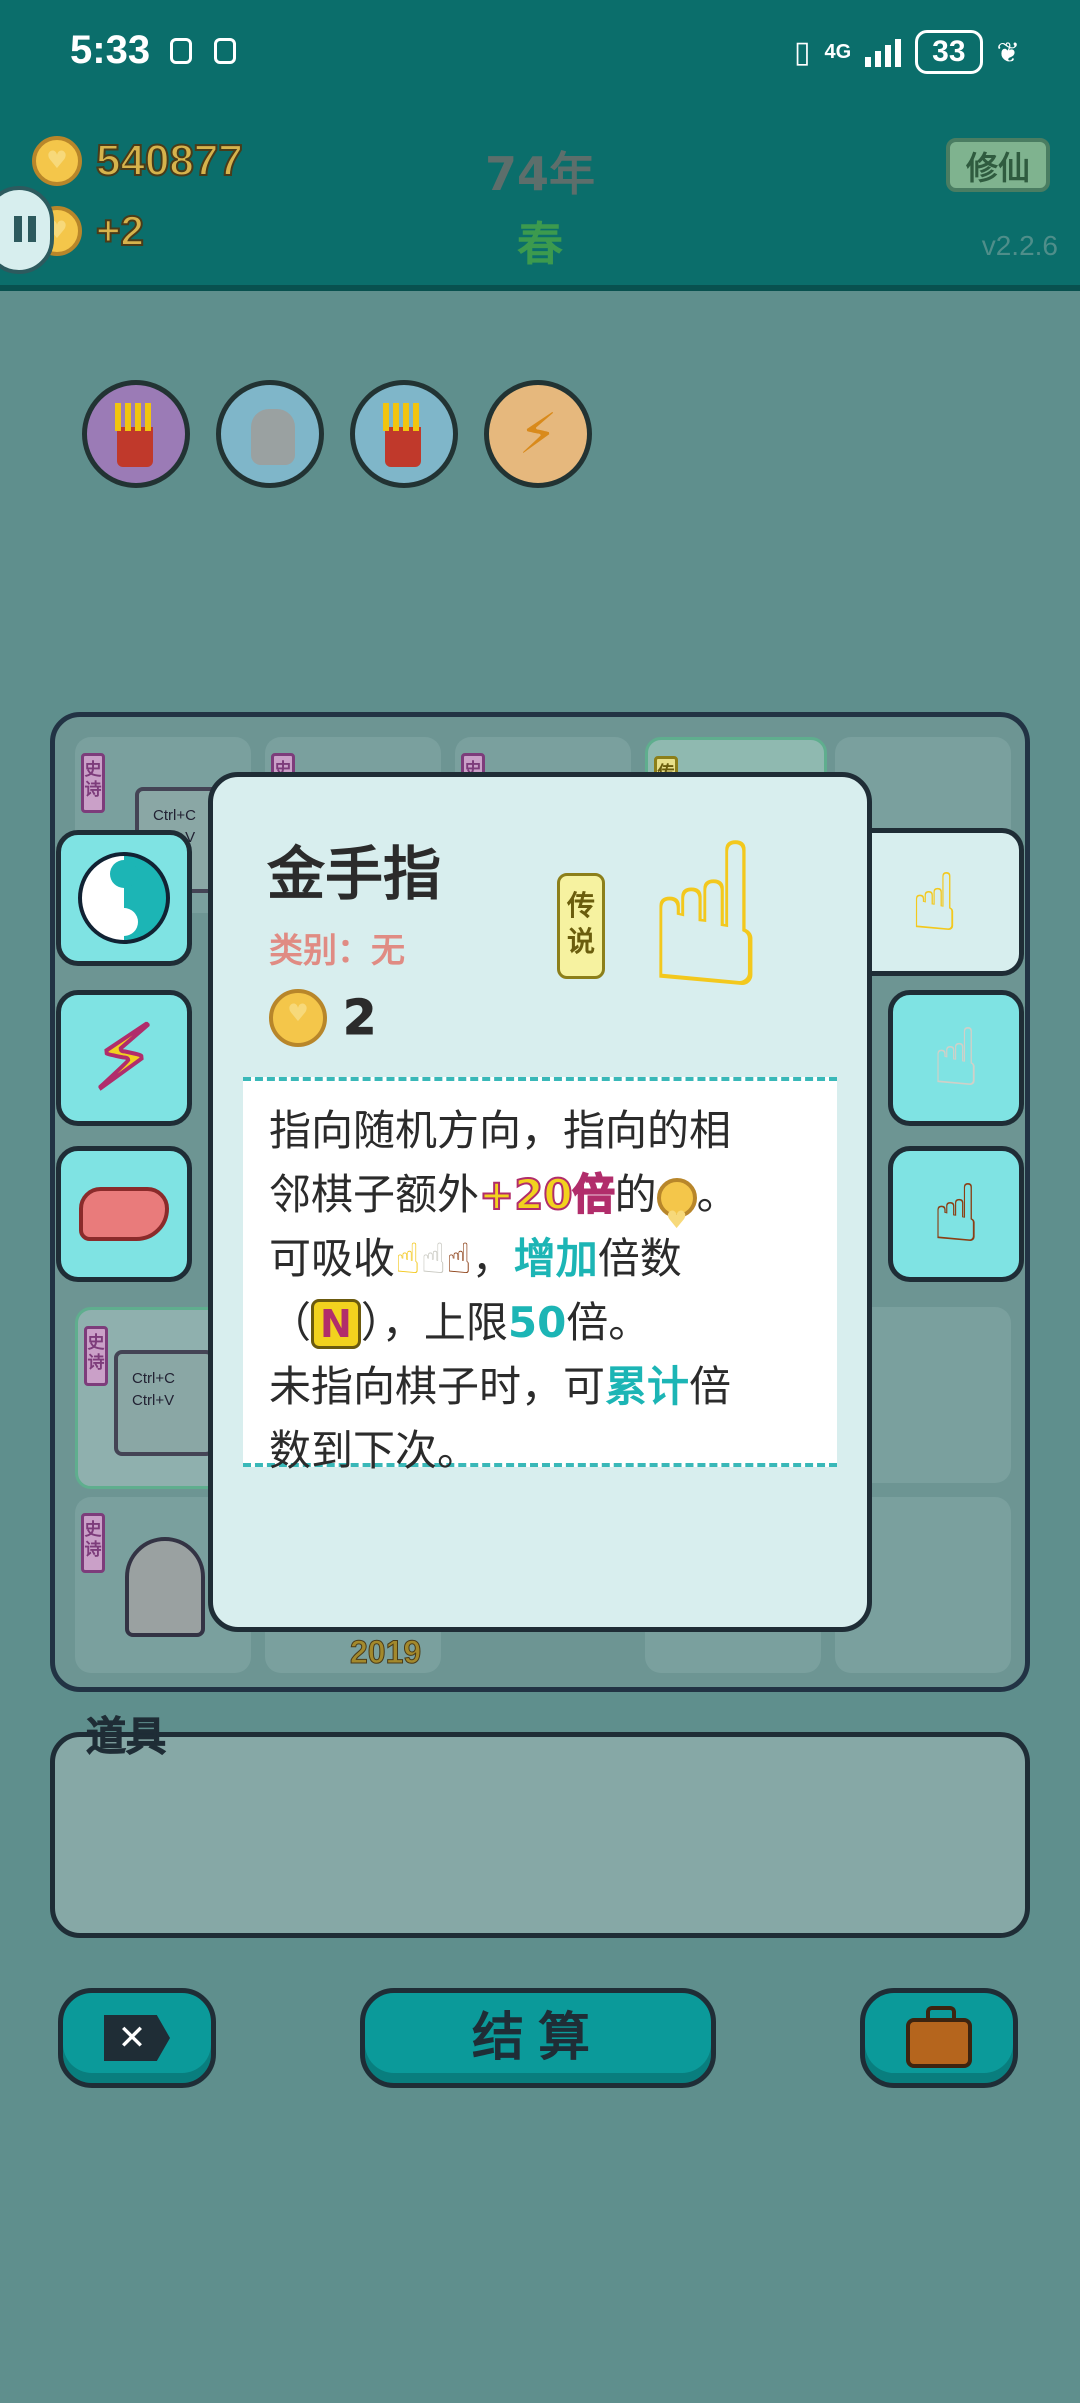 This screenshot has width=1080, height=2403. What do you see at coordinates (270, 434) in the screenshot?
I see `husky-icon` at bounding box center [270, 434].